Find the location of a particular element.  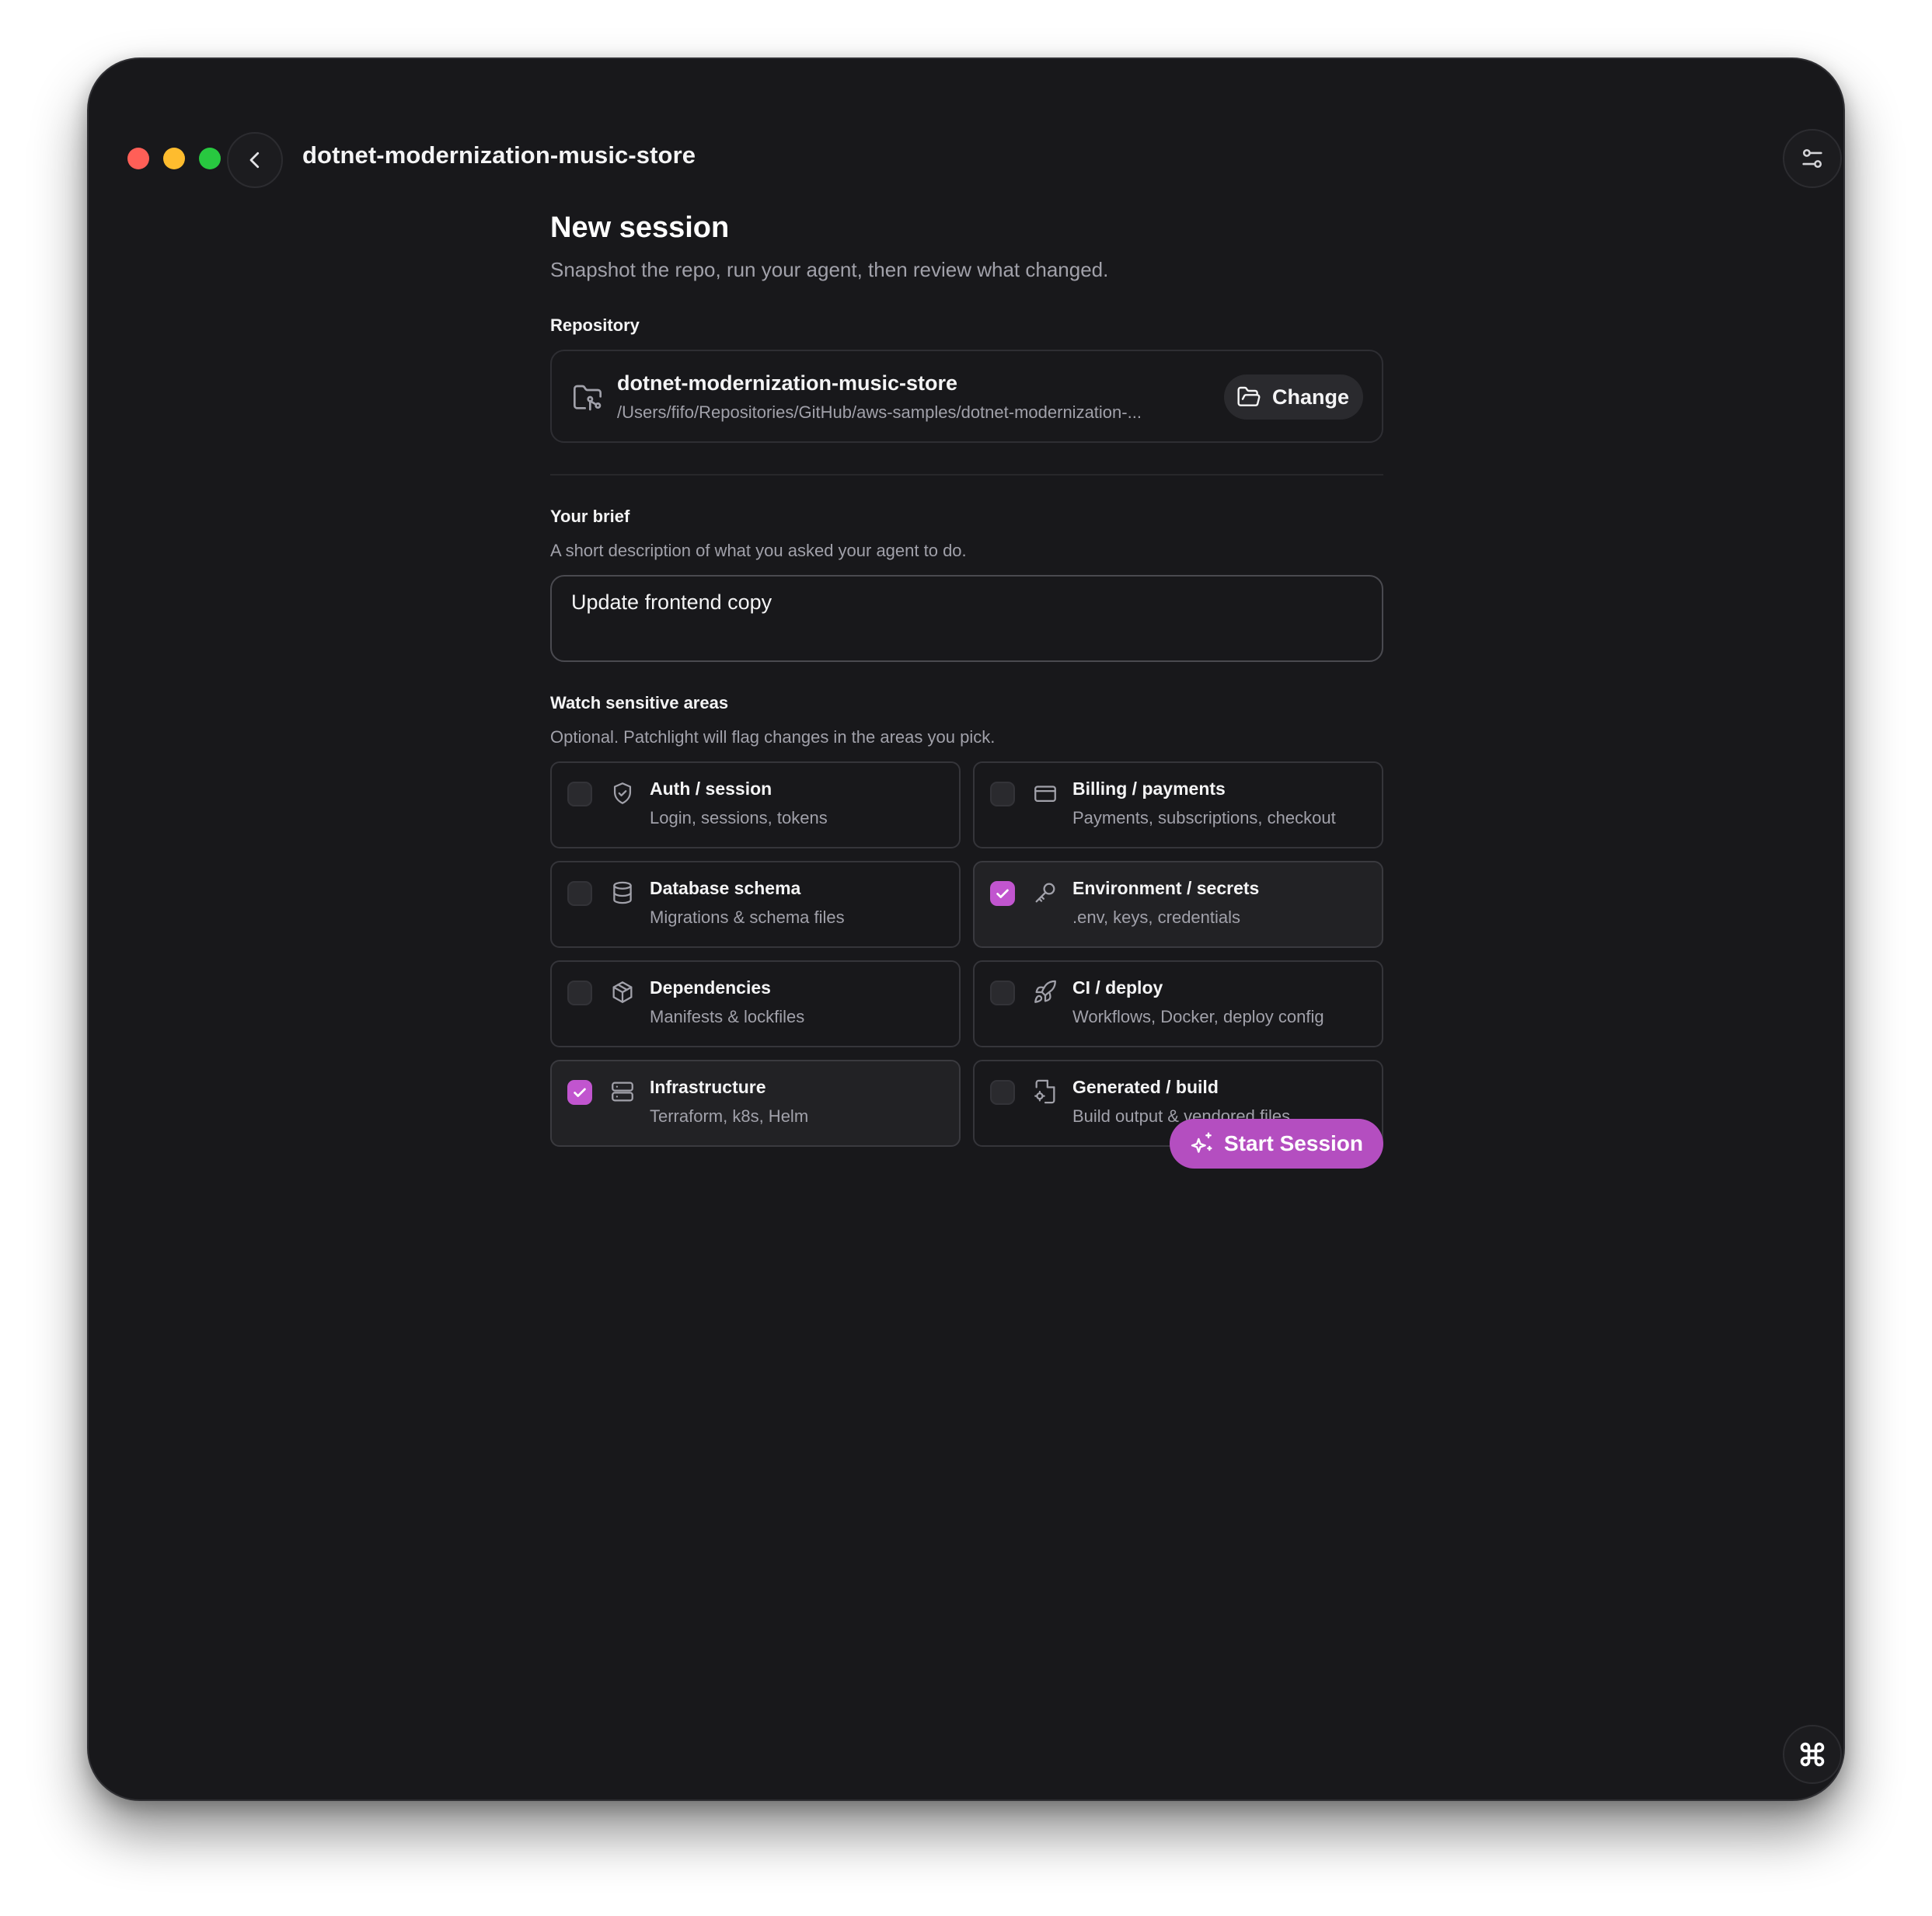

sliders-icon is located at coordinates (1812, 158).